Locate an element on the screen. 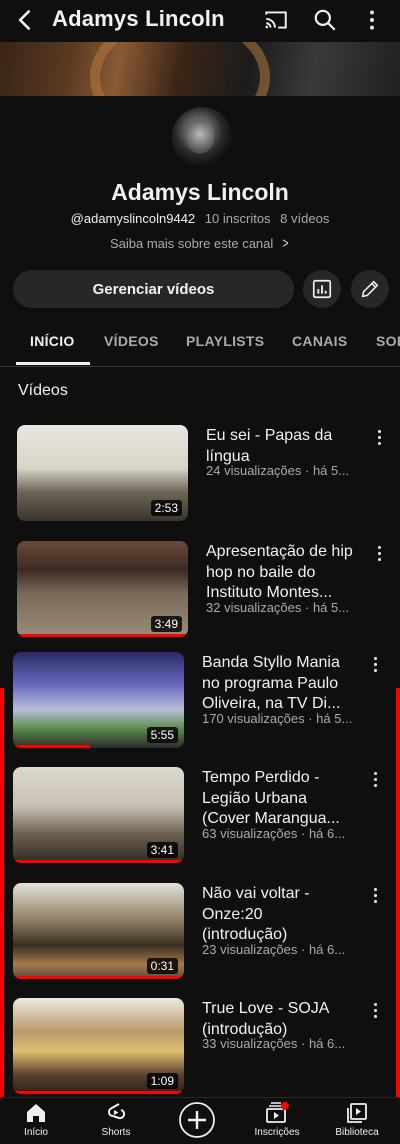 The height and width of the screenshot is (1144, 400). video-duration: 3:49 is located at coordinates (166, 624).